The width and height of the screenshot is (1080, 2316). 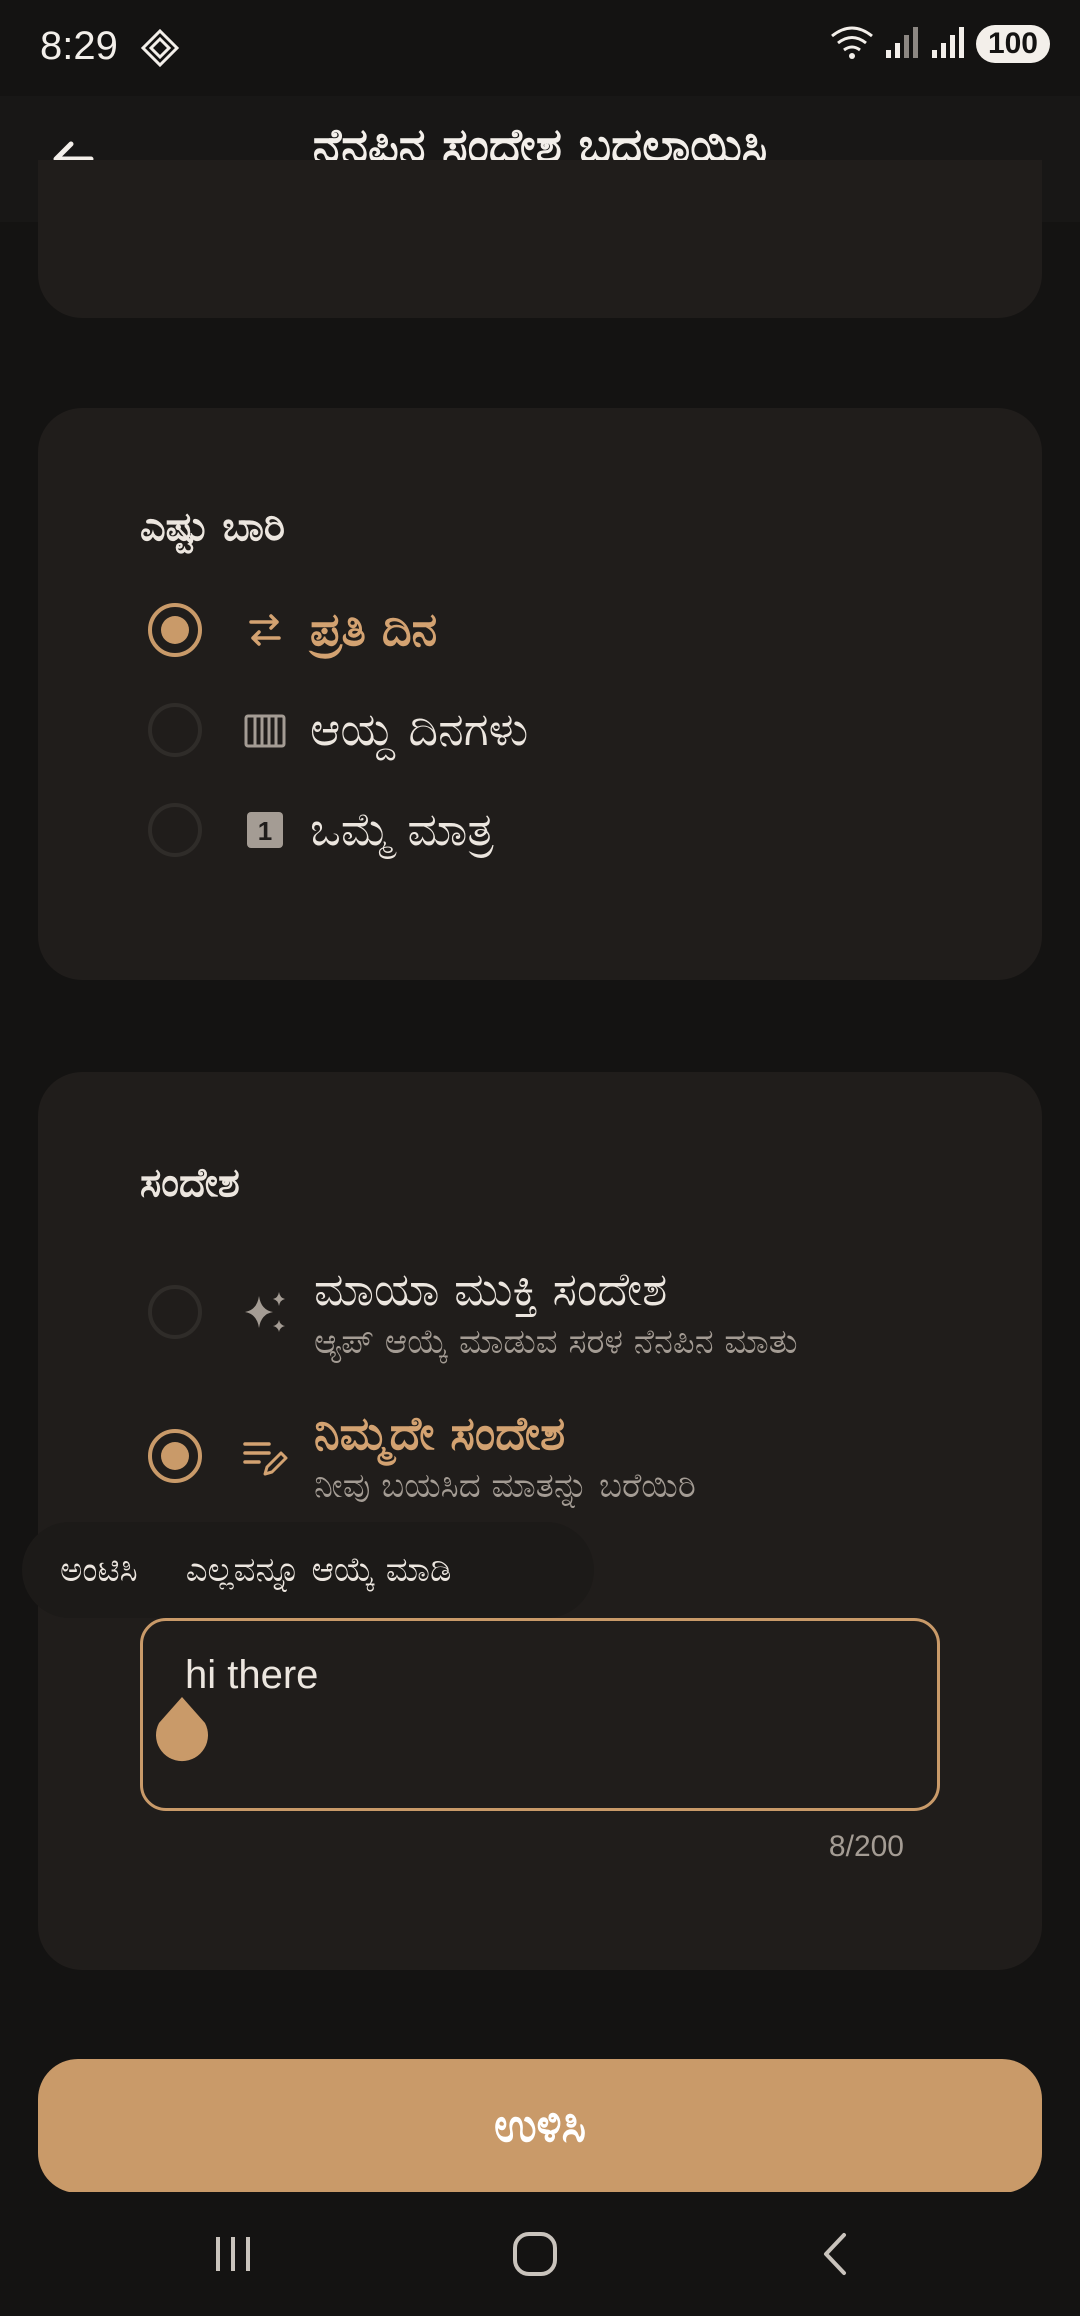 What do you see at coordinates (265, 630) in the screenshot?
I see `repeat-icon` at bounding box center [265, 630].